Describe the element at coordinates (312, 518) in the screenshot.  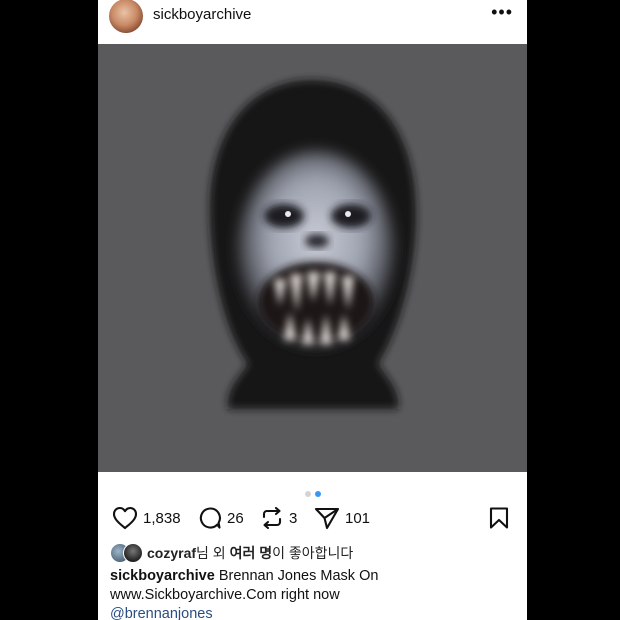
I see `action-bar: 1,838 26 3 101` at that location.